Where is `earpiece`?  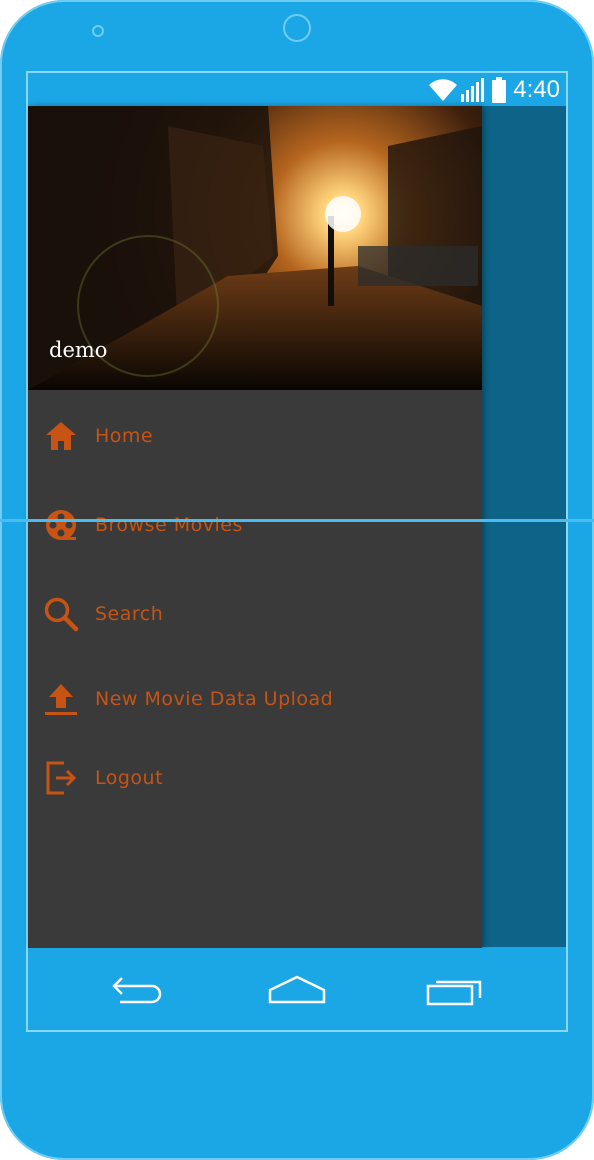
earpiece is located at coordinates (297, 28).